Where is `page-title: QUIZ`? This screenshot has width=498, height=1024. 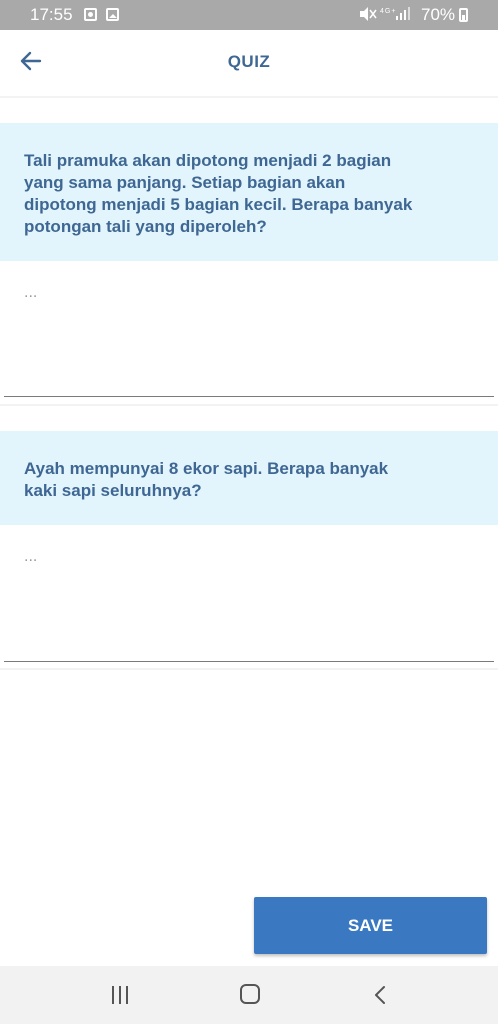 page-title: QUIZ is located at coordinates (249, 61).